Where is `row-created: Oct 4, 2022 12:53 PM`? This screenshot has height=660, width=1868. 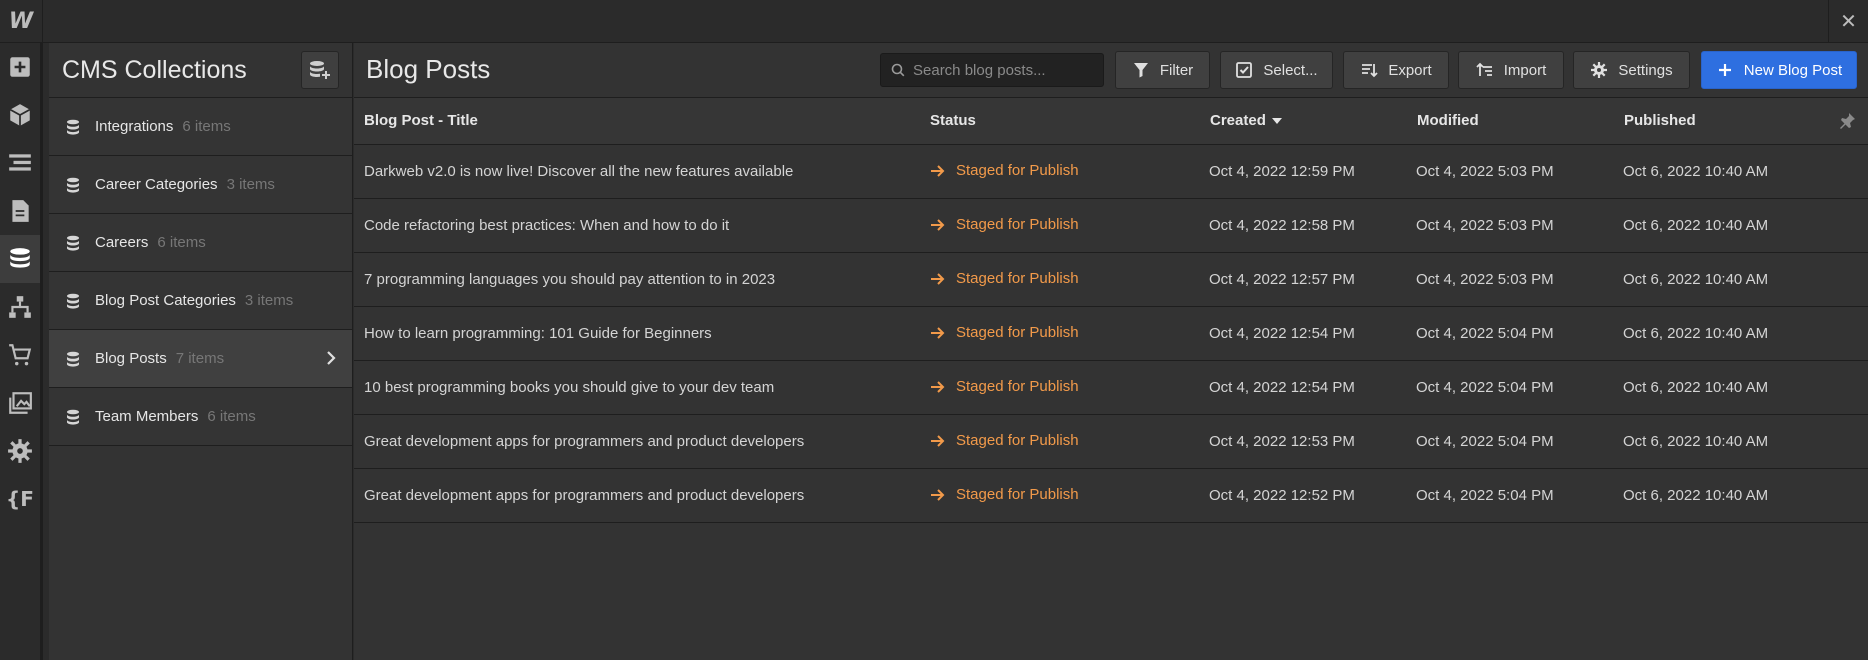
row-created: Oct 4, 2022 12:53 PM is located at coordinates (1282, 441).